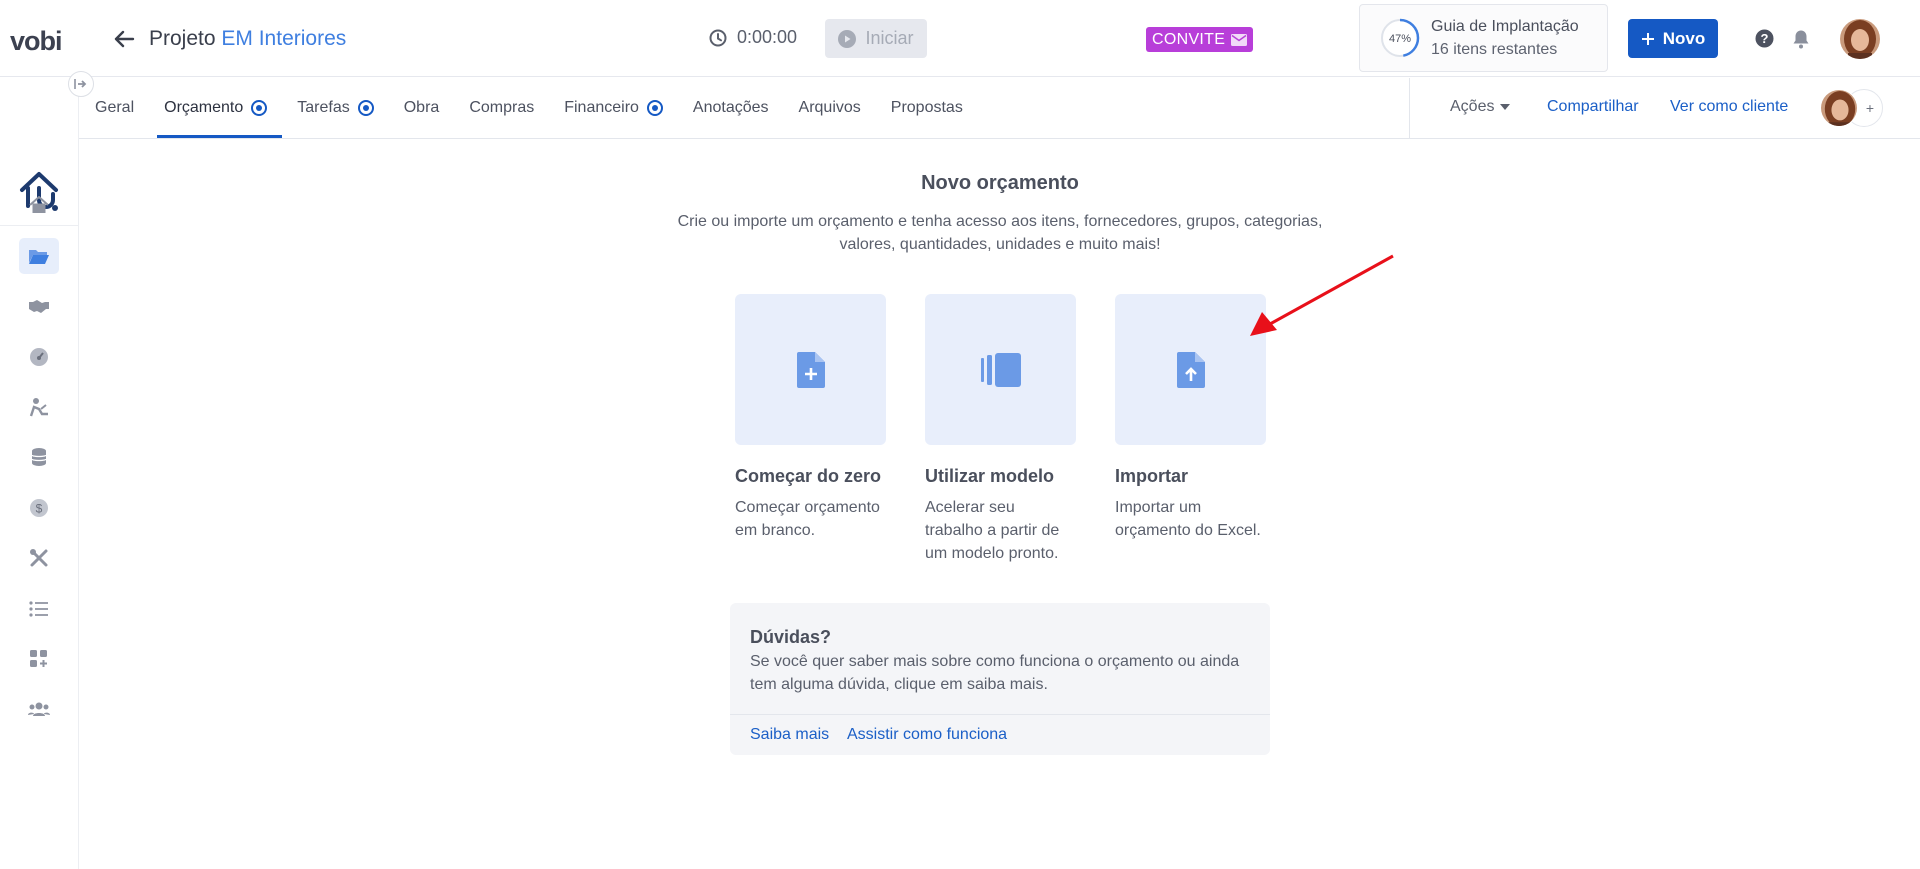  Describe the element at coordinates (1472, 106) in the screenshot. I see `actions-label: Ações` at that location.